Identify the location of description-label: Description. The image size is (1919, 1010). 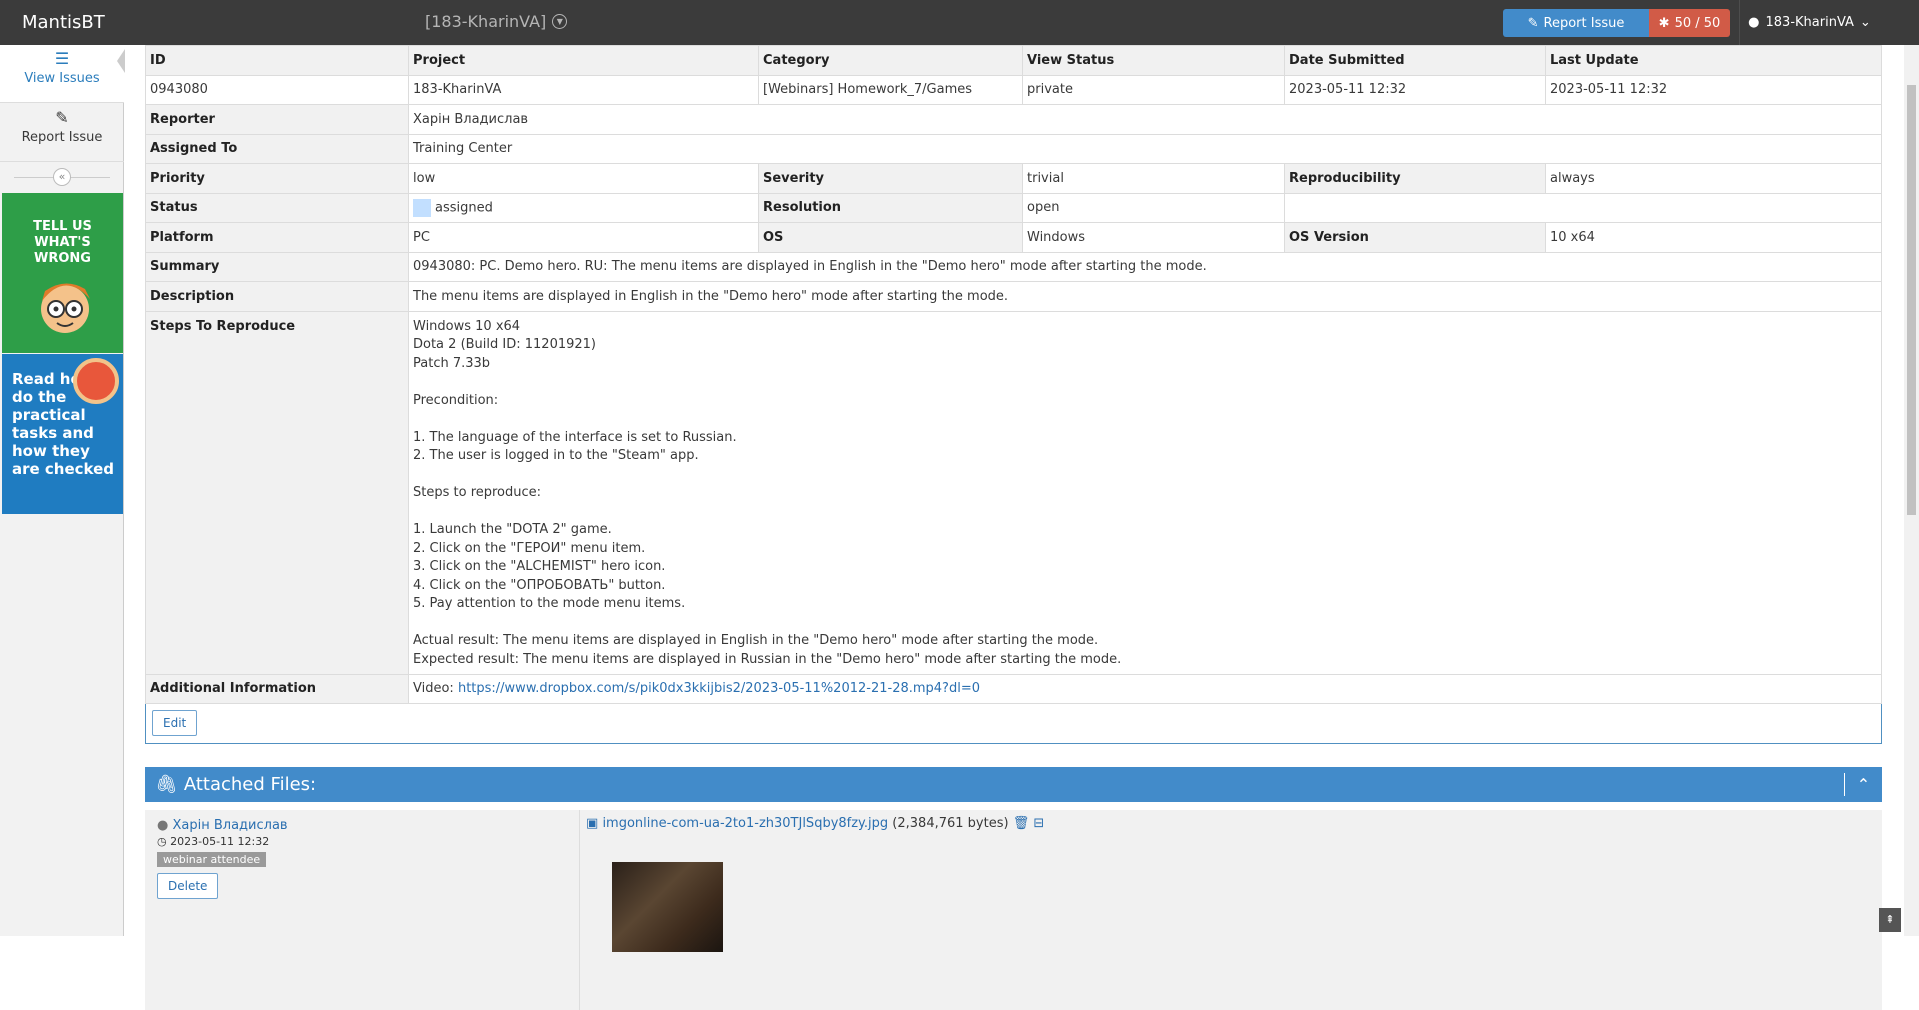
(277, 296).